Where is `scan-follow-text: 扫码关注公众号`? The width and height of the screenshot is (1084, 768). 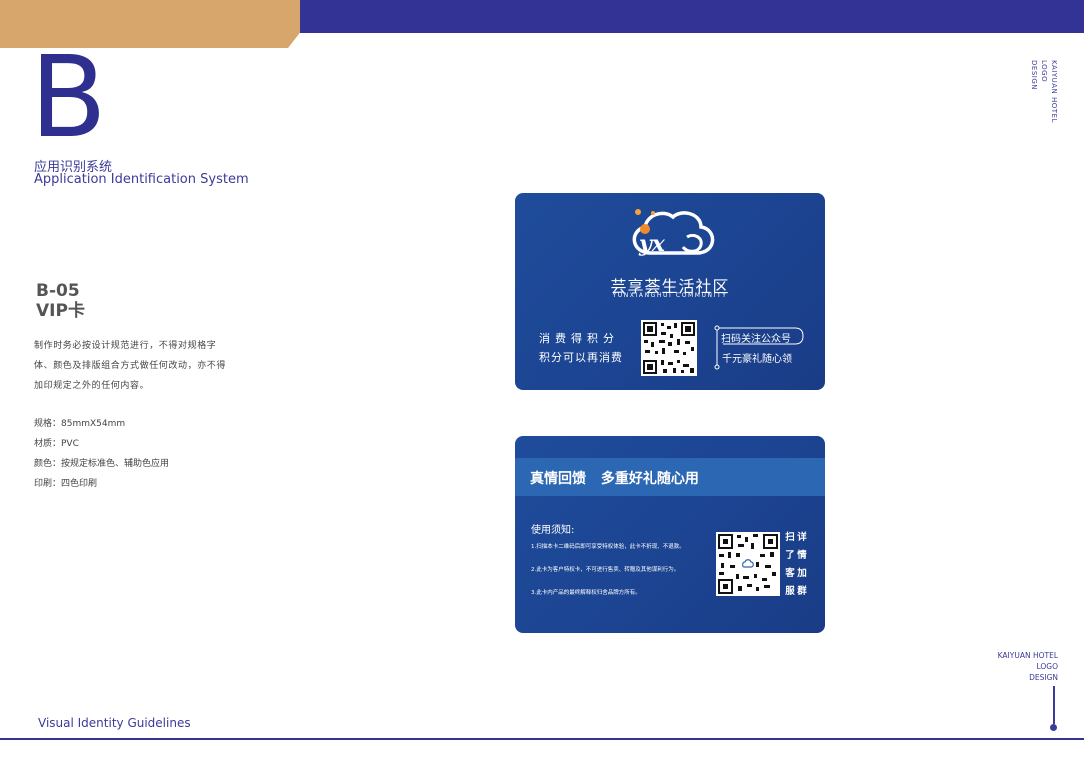 scan-follow-text: 扫码关注公众号 is located at coordinates (756, 339).